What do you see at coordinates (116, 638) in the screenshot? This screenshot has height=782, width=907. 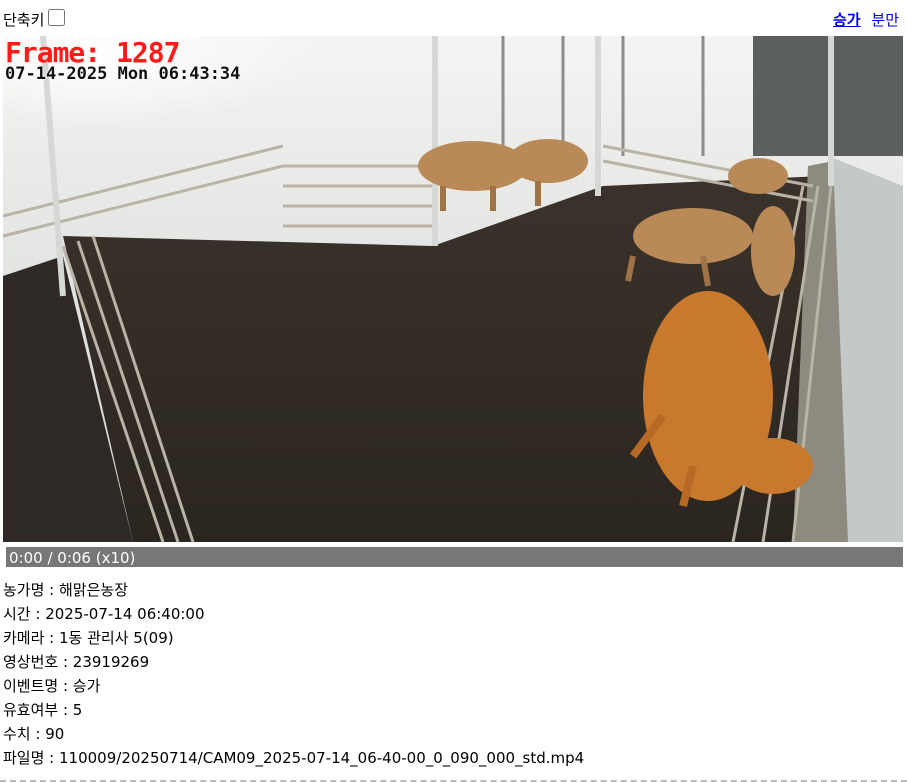 I see `info-value: 1동 관리사 5(09)` at bounding box center [116, 638].